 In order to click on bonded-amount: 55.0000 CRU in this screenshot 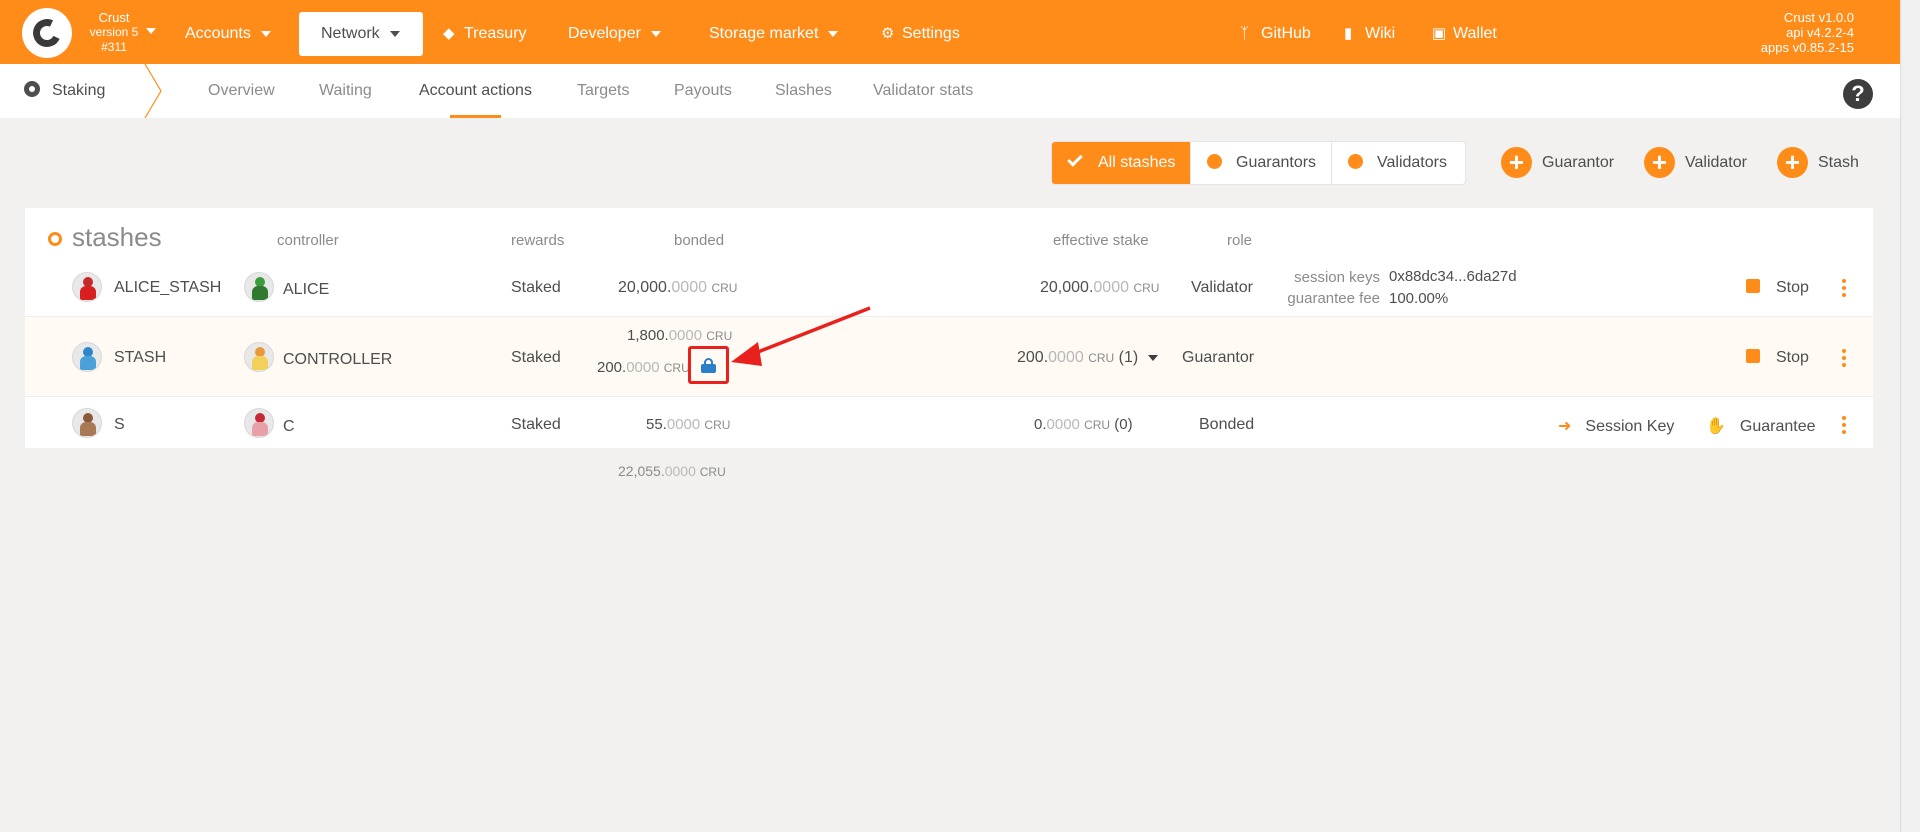, I will do `click(688, 424)`.